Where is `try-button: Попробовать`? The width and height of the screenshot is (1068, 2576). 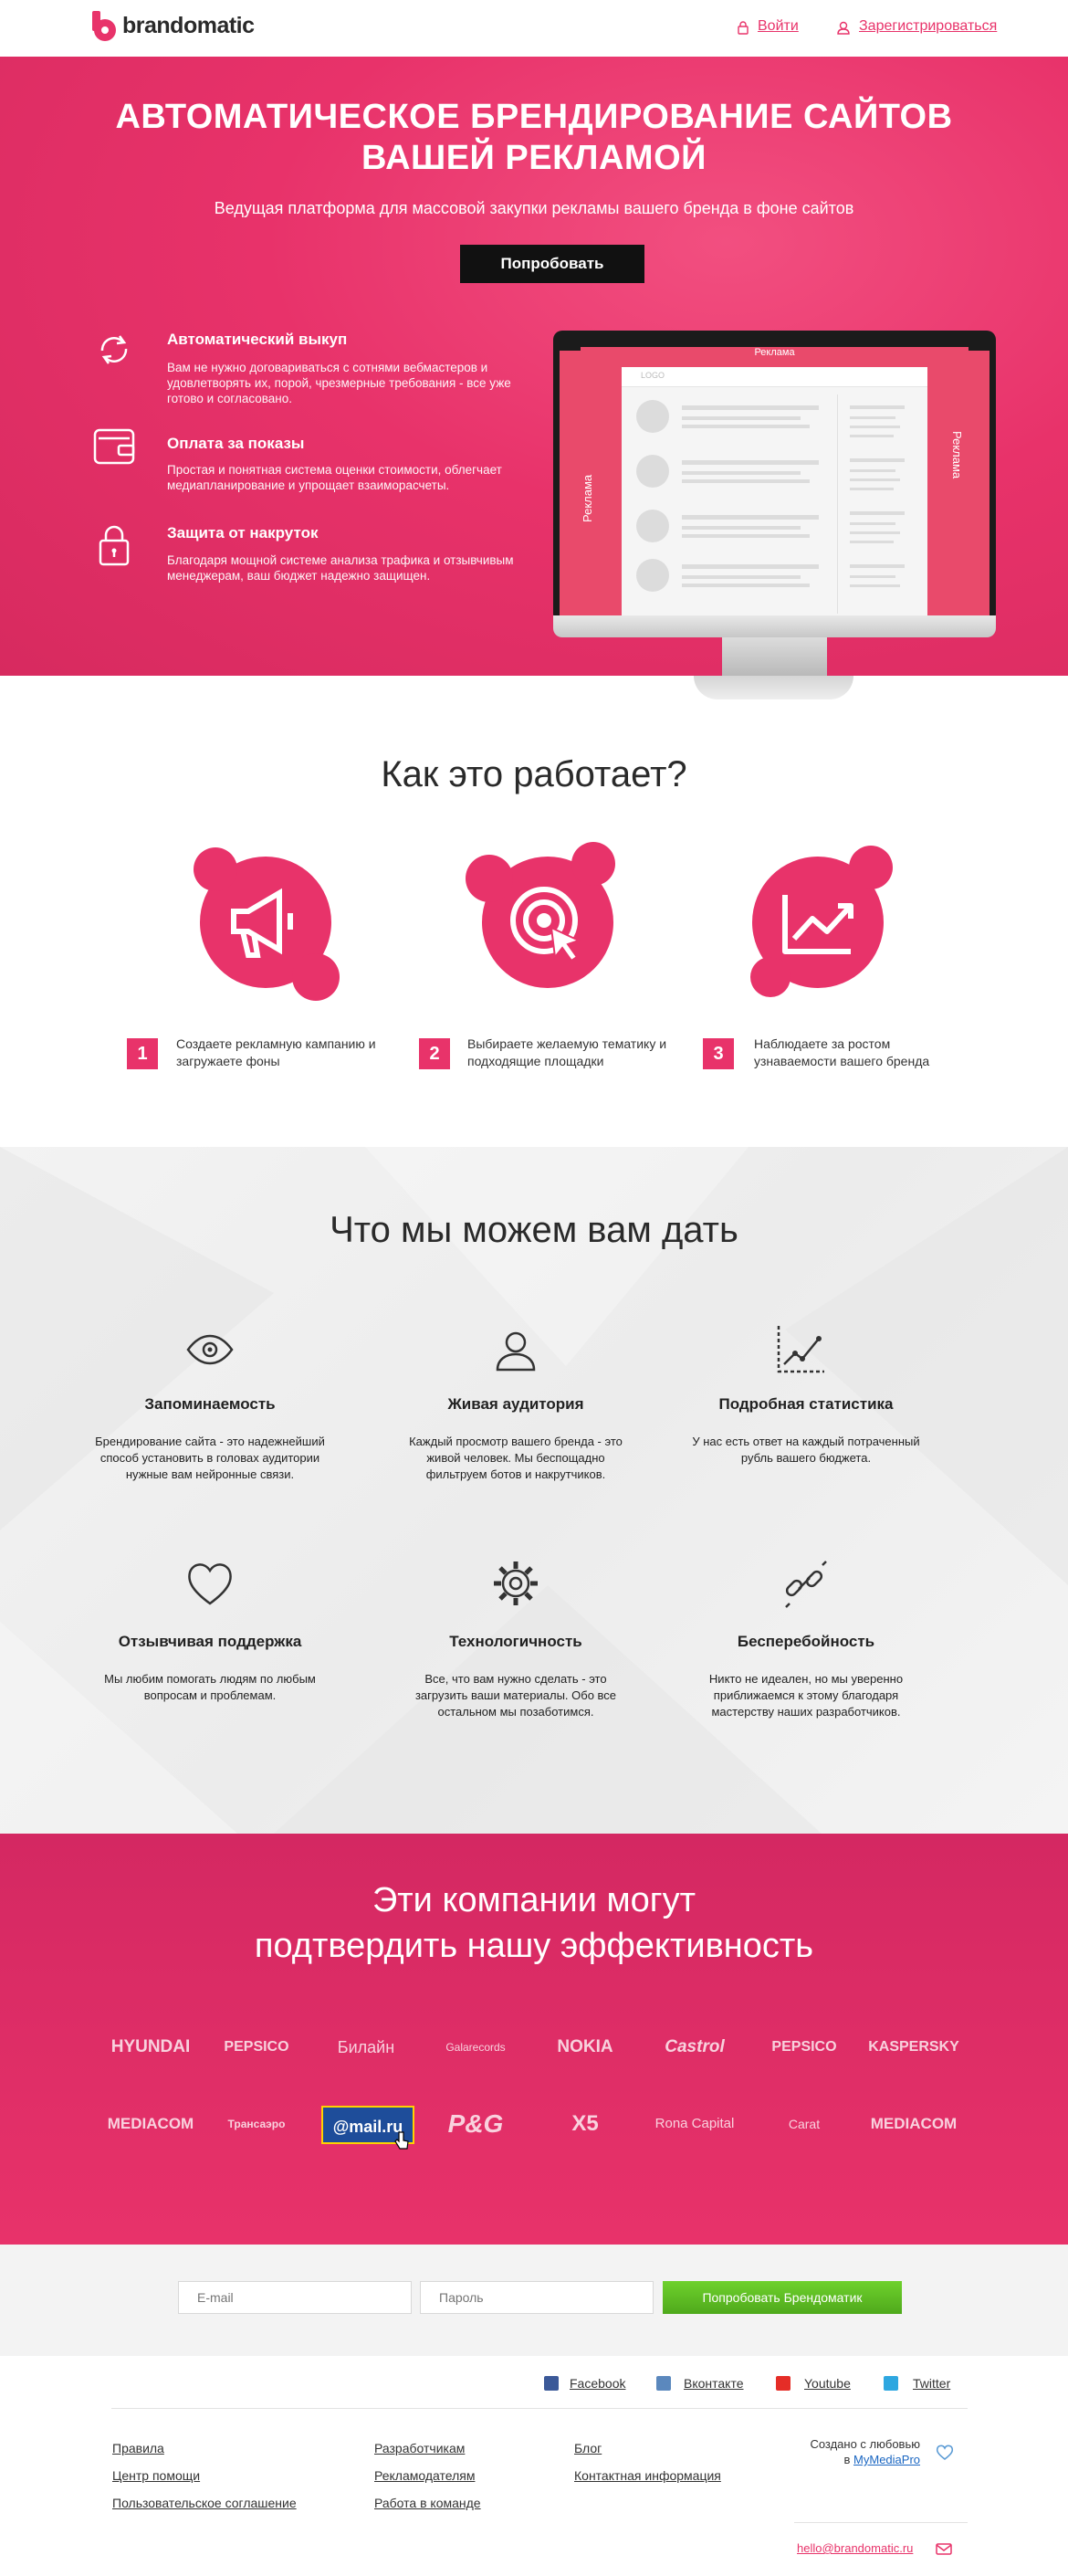 try-button: Попробовать is located at coordinates (552, 264).